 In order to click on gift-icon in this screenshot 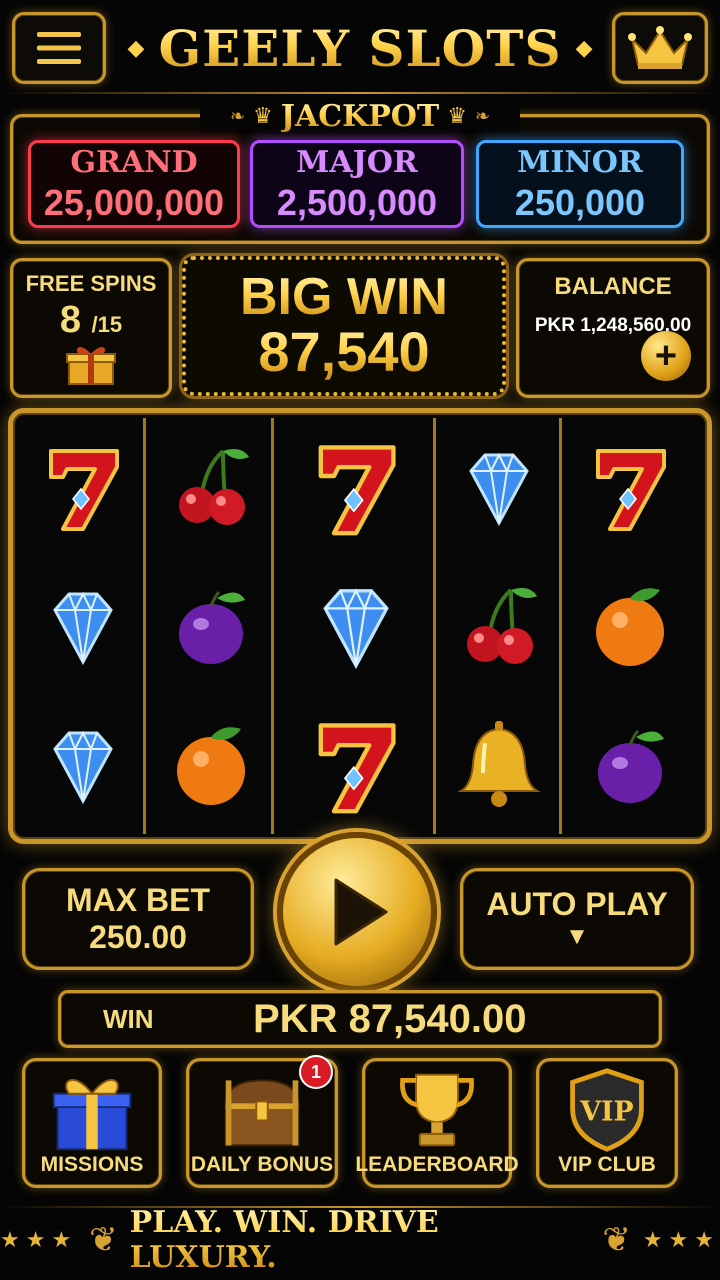, I will do `click(91, 366)`.